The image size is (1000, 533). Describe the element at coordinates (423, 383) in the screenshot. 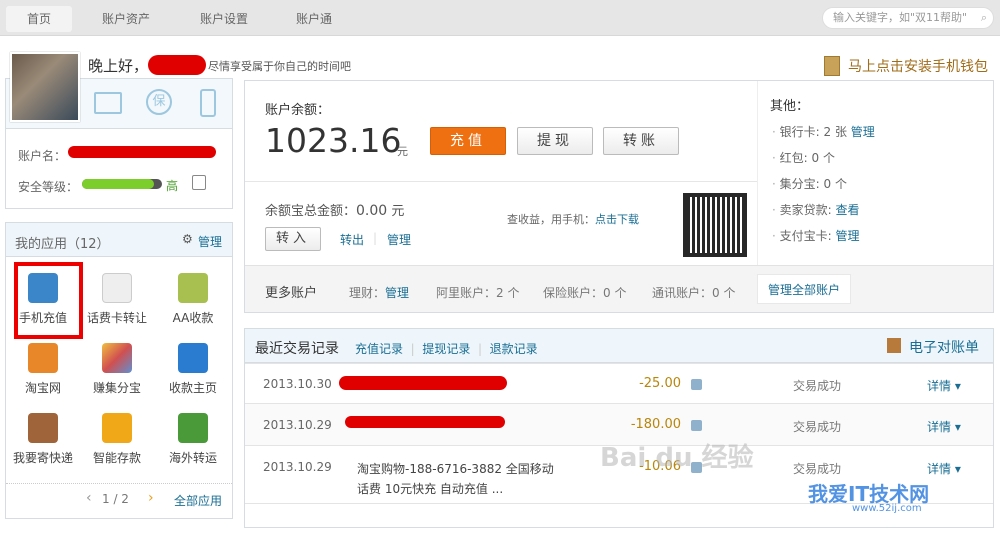

I see `redacted-desc` at that location.